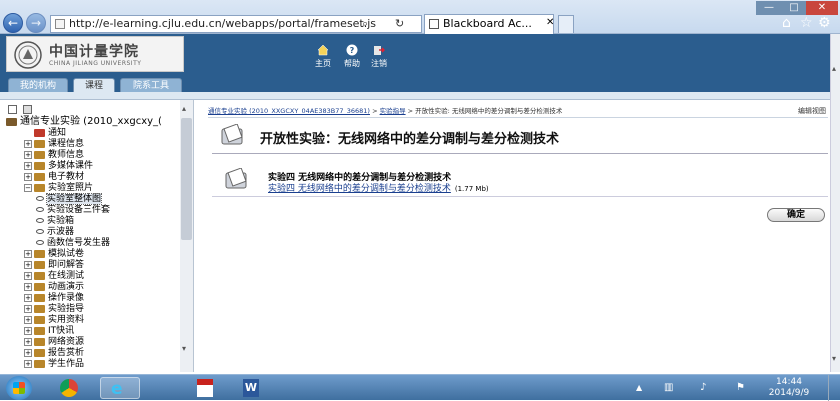  I want to click on collapse-icon: −, so click(28, 187).